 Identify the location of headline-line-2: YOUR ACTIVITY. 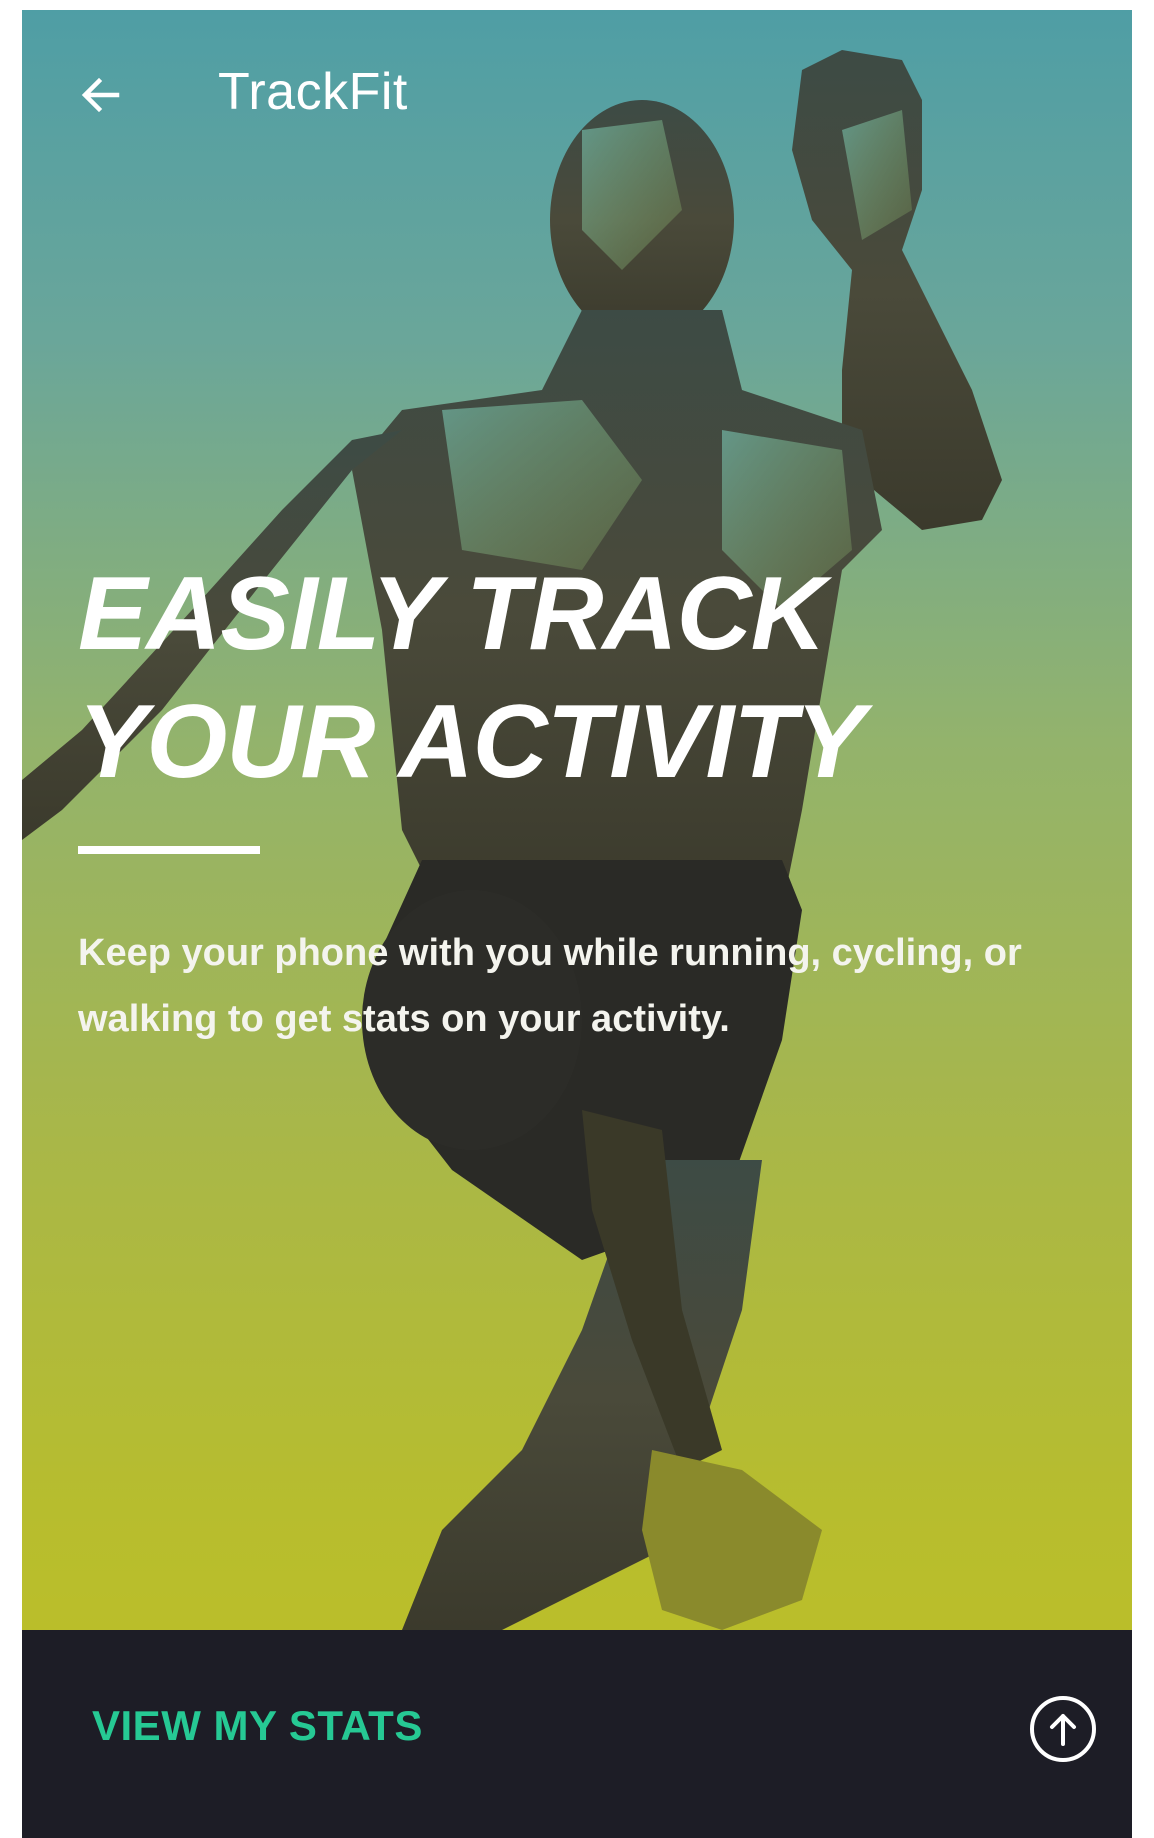
(471, 742).